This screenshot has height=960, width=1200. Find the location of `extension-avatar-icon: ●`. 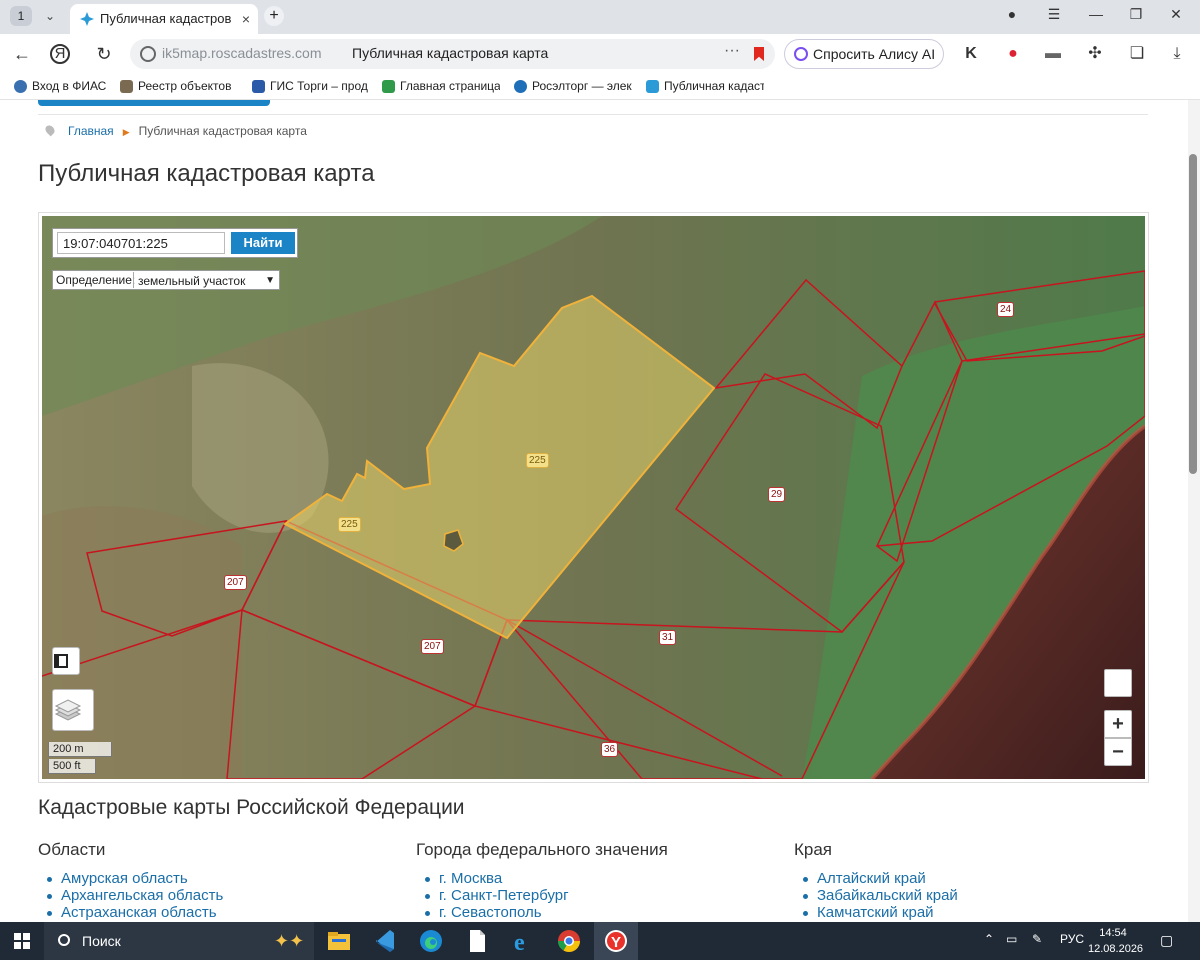

extension-avatar-icon: ● is located at coordinates (1013, 54).